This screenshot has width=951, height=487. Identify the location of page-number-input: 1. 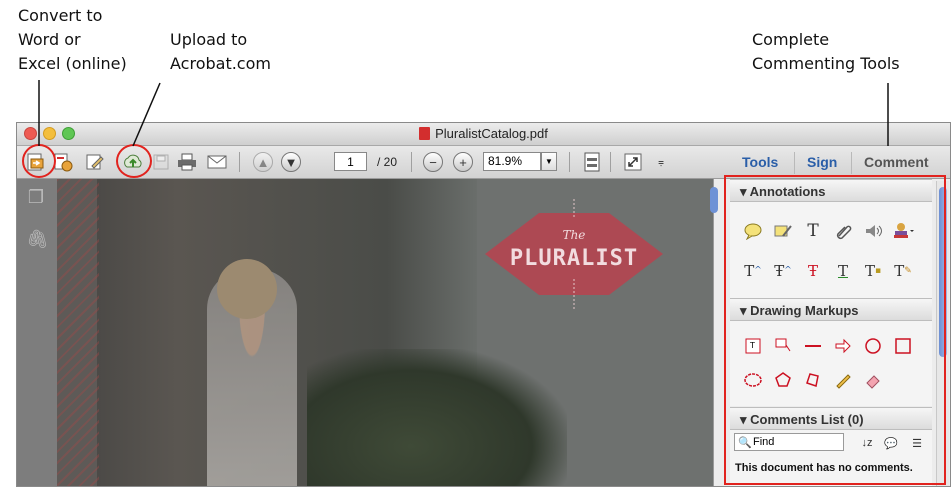
(350, 161).